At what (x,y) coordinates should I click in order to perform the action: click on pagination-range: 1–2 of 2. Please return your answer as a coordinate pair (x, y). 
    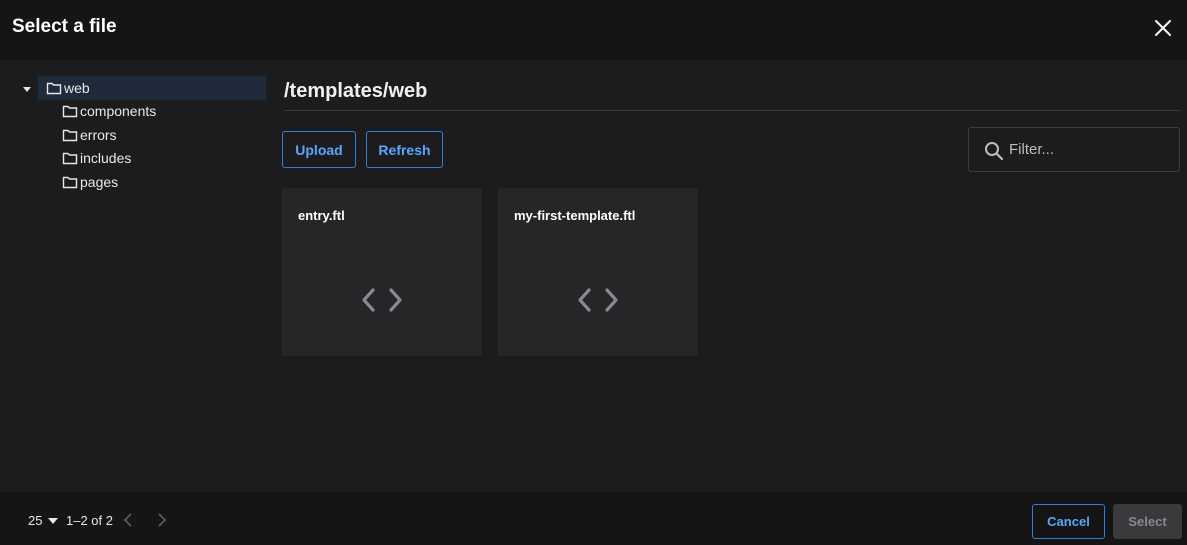
    Looking at the image, I should click on (89, 520).